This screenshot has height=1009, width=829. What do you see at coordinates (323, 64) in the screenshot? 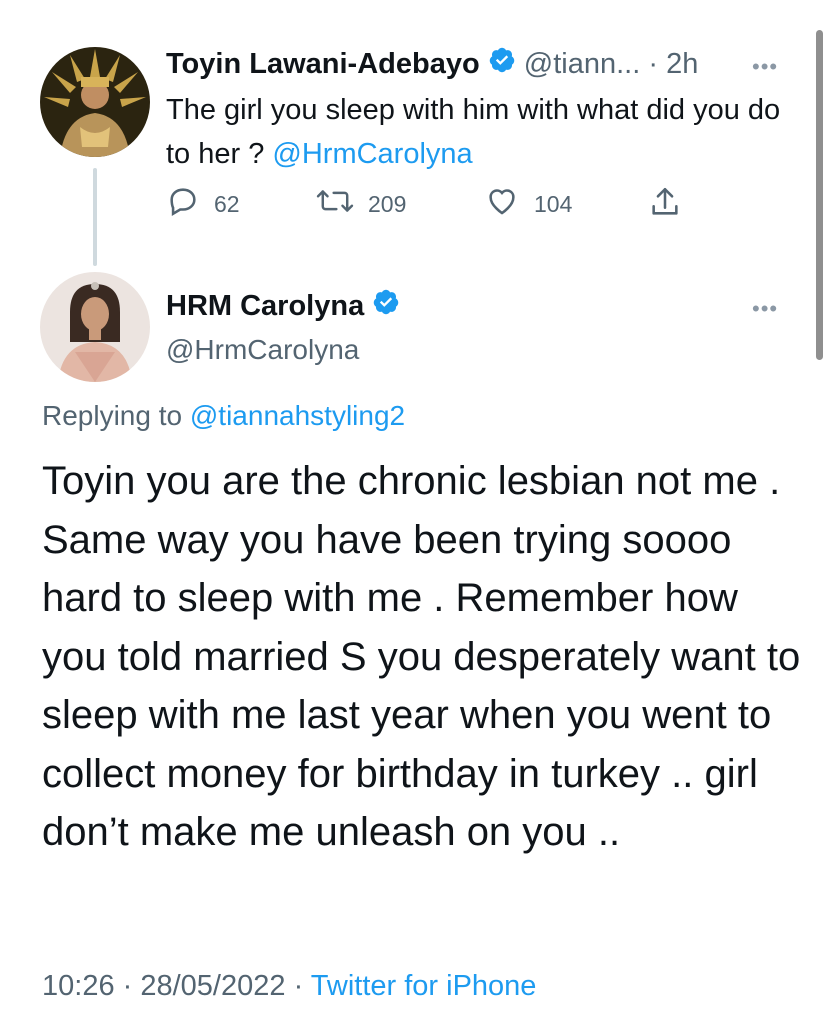
I see `tweet1-author-name: Toyin Lawani-Adebayo` at bounding box center [323, 64].